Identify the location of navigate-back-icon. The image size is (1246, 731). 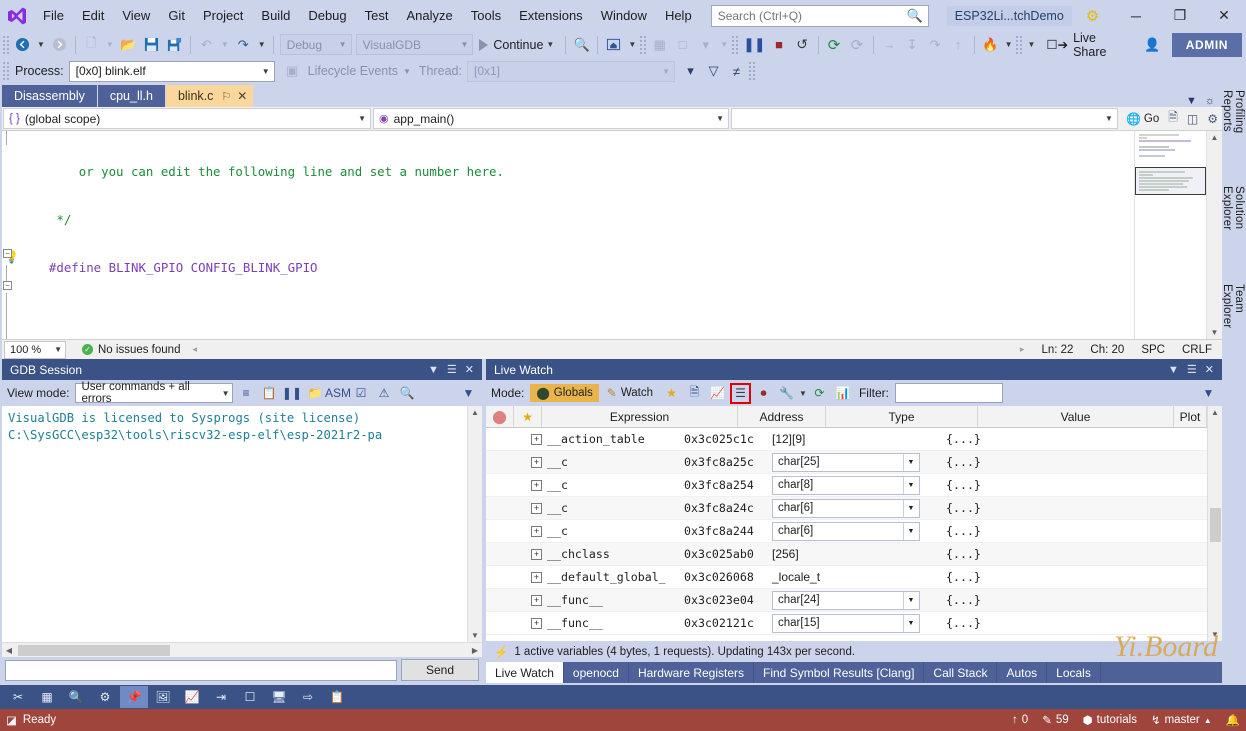
(22, 44).